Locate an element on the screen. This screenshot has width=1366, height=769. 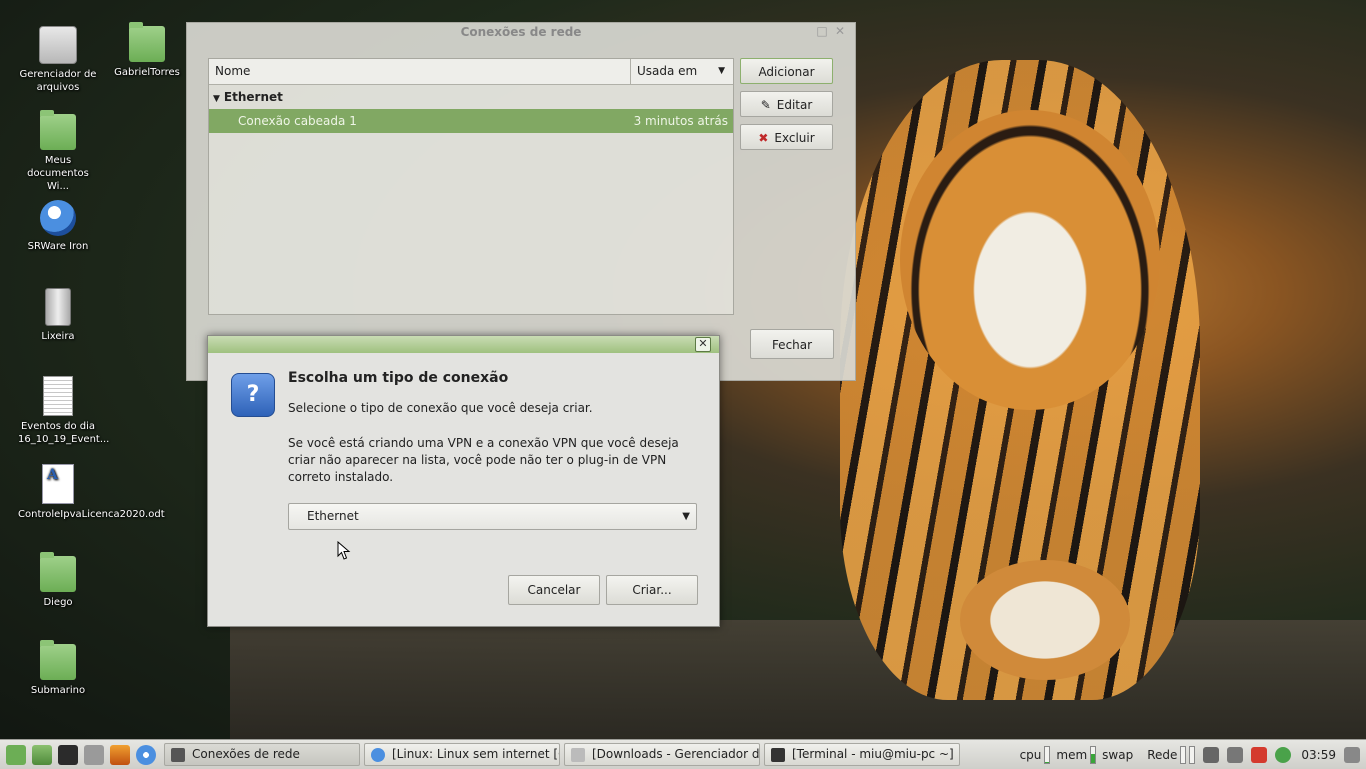
delete-button: ✖ Excluir is located at coordinates (786, 137).